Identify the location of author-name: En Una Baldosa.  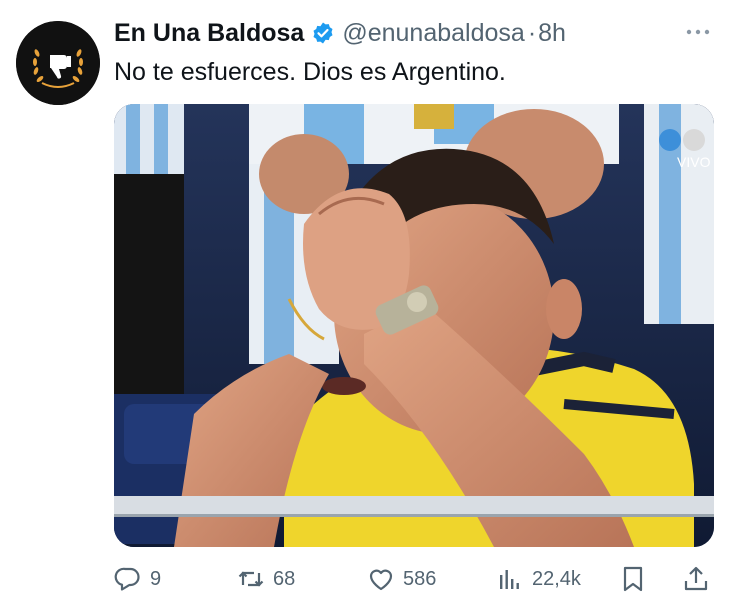
(209, 33).